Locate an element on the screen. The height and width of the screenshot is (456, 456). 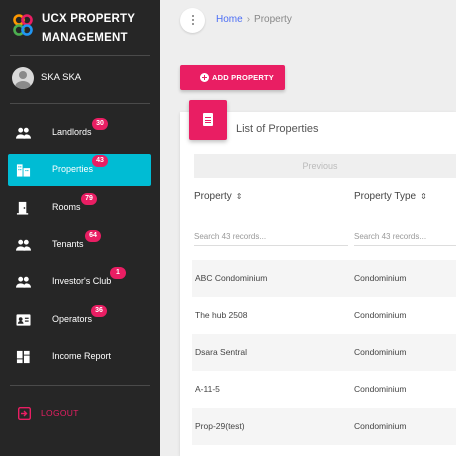
dashboard-icon is located at coordinates (23, 357).